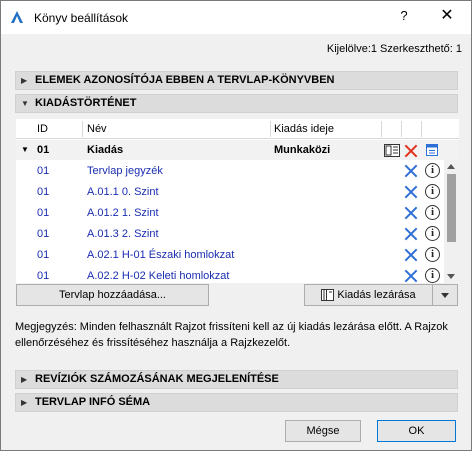 This screenshot has height=451, width=472. I want to click on table-header: ID Név Kiadás ideje, so click(237, 129).